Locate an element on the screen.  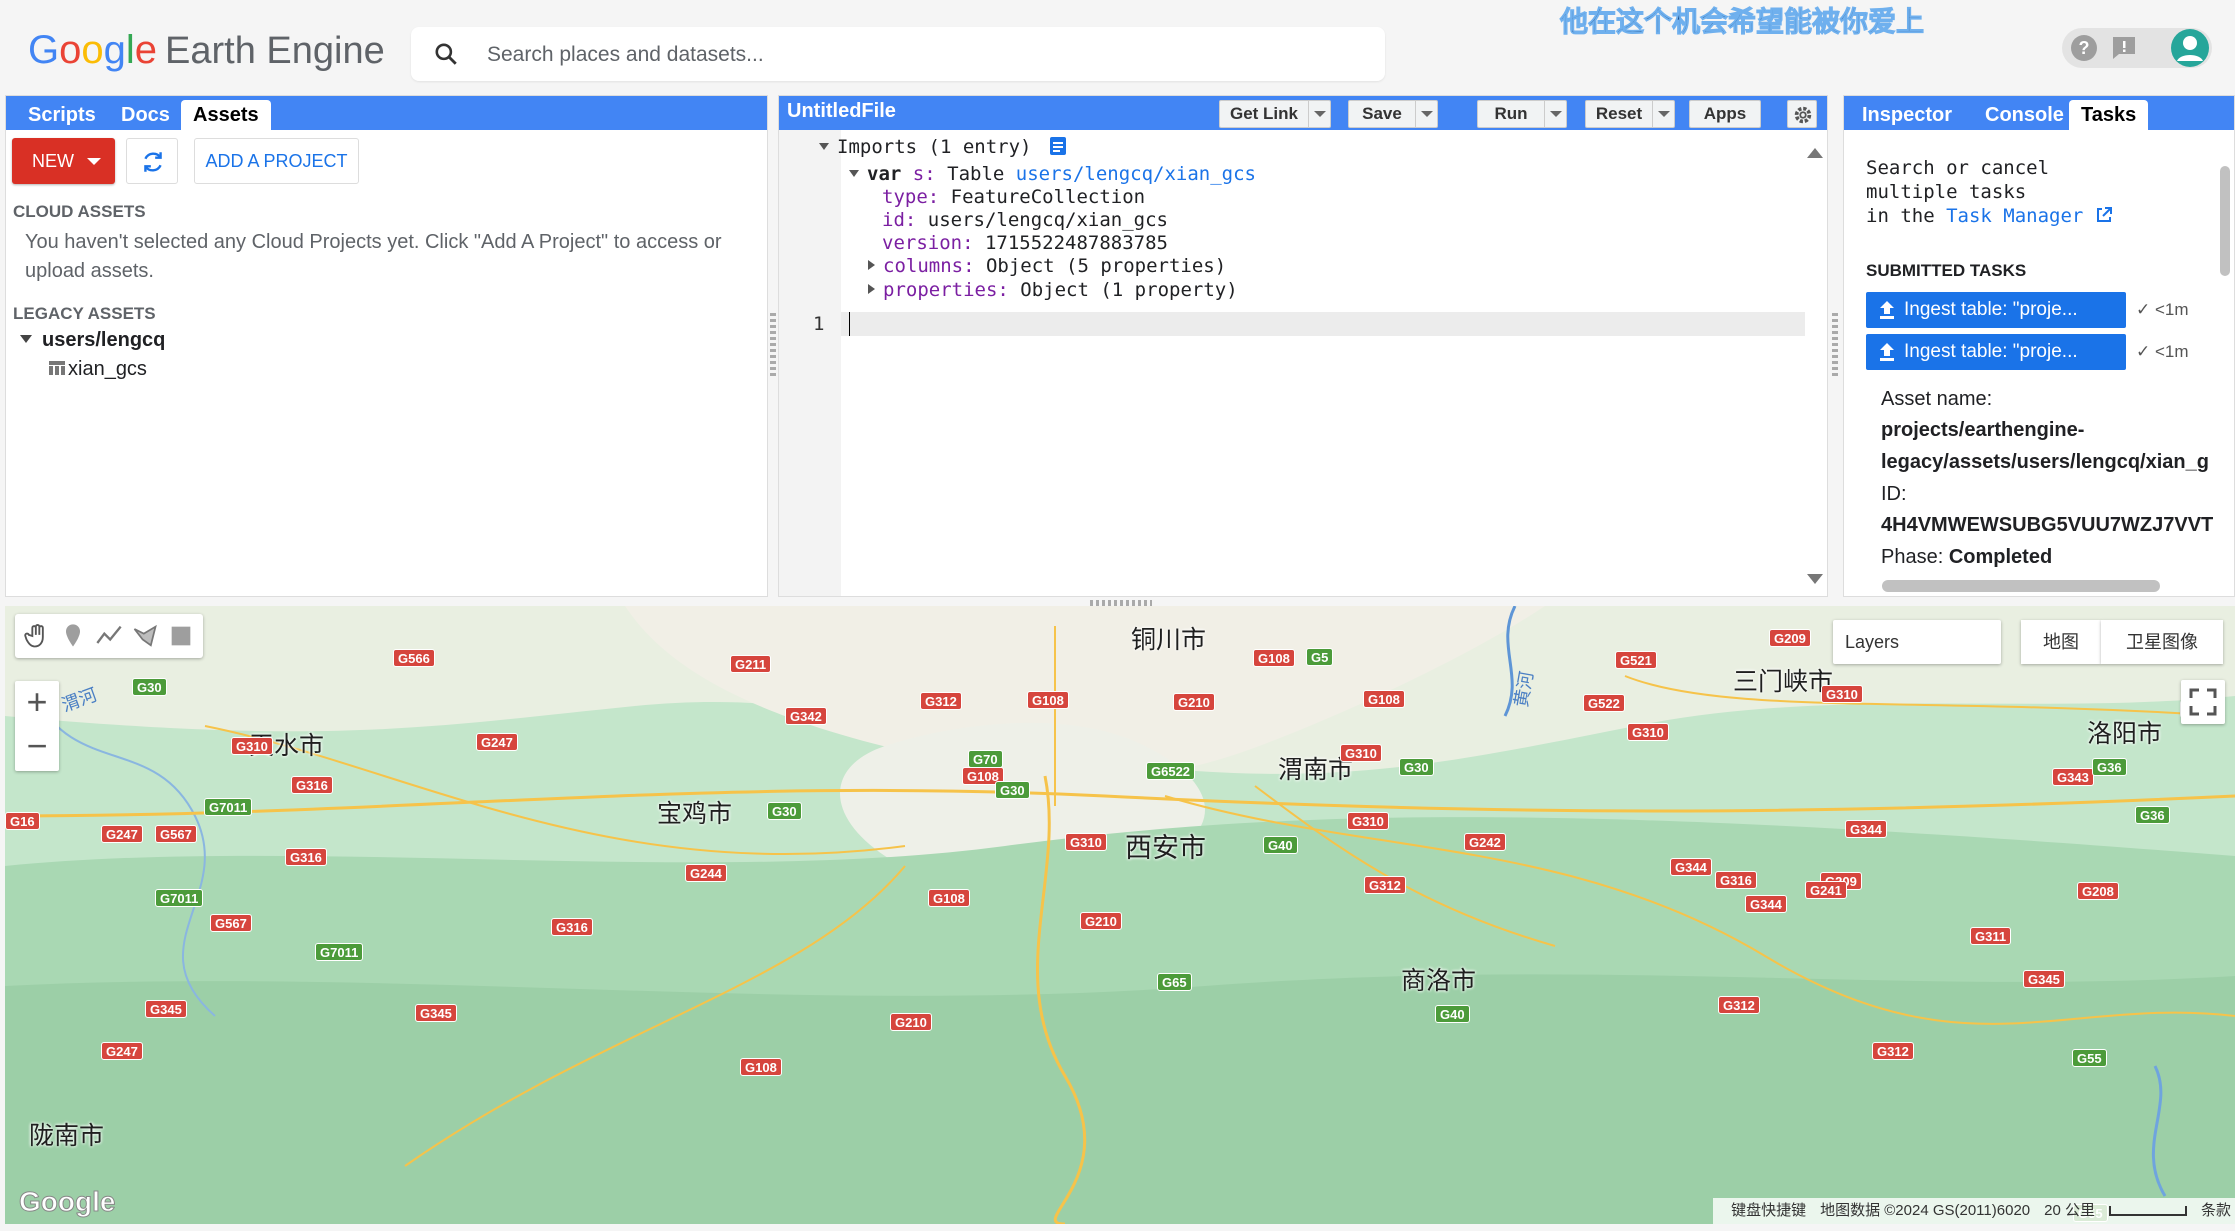
draw-line-icon is located at coordinates (109, 636).